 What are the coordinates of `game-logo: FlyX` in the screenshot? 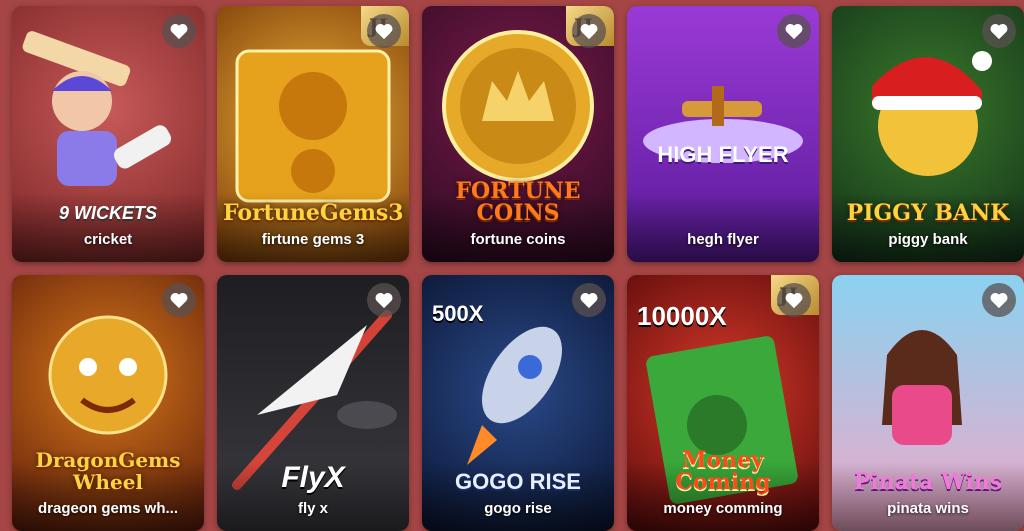 It's located at (313, 477).